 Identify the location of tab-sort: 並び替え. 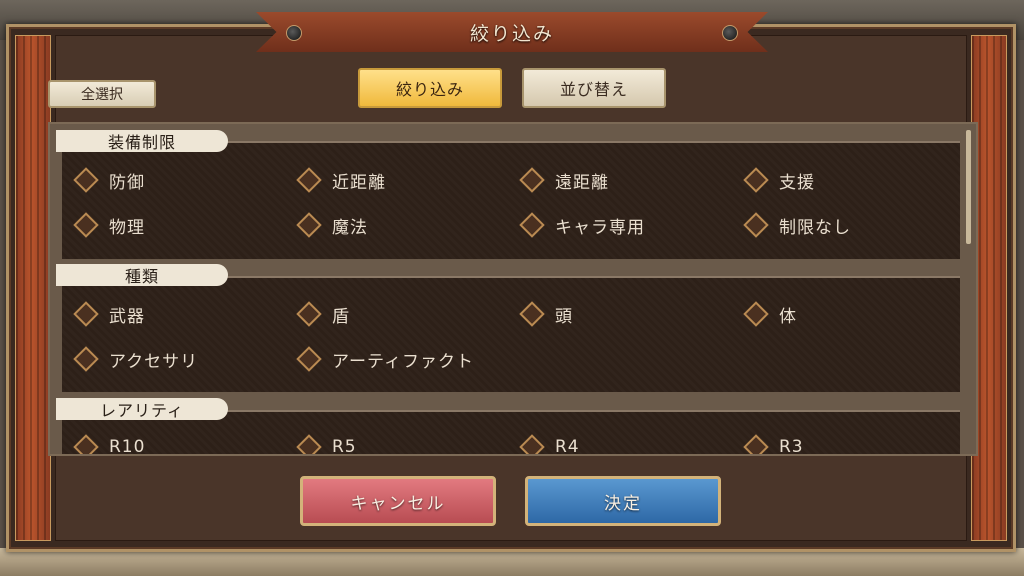
(594, 88).